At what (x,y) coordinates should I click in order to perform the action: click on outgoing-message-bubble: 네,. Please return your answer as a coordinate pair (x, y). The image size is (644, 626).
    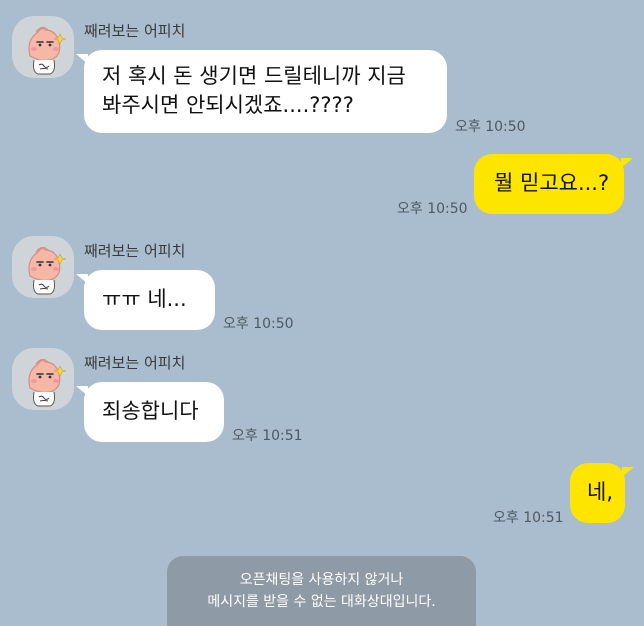
    Looking at the image, I should click on (597, 493).